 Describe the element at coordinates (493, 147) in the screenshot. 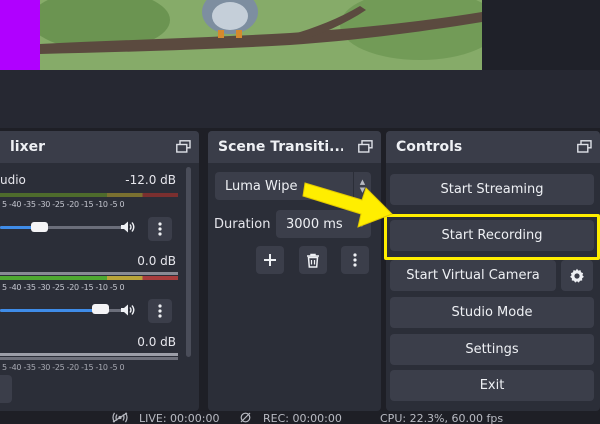

I see `controls-header: Controls` at that location.